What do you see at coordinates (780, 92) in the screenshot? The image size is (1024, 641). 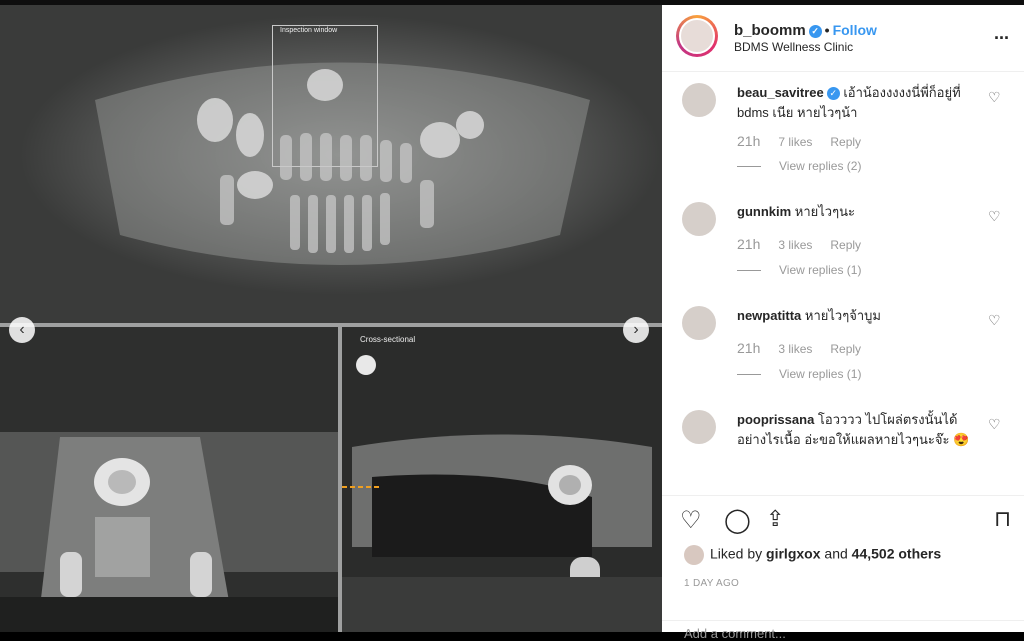 I see `commenter-username: beau_savitree` at bounding box center [780, 92].